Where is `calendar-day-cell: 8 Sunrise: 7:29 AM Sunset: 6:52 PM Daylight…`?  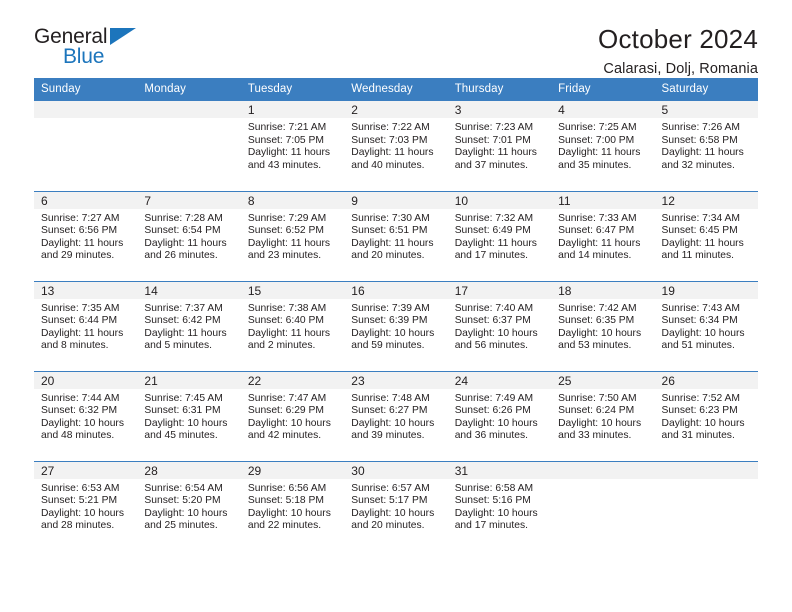
calendar-day-cell: 8 Sunrise: 7:29 AM Sunset: 6:52 PM Daylight… is located at coordinates (292, 235).